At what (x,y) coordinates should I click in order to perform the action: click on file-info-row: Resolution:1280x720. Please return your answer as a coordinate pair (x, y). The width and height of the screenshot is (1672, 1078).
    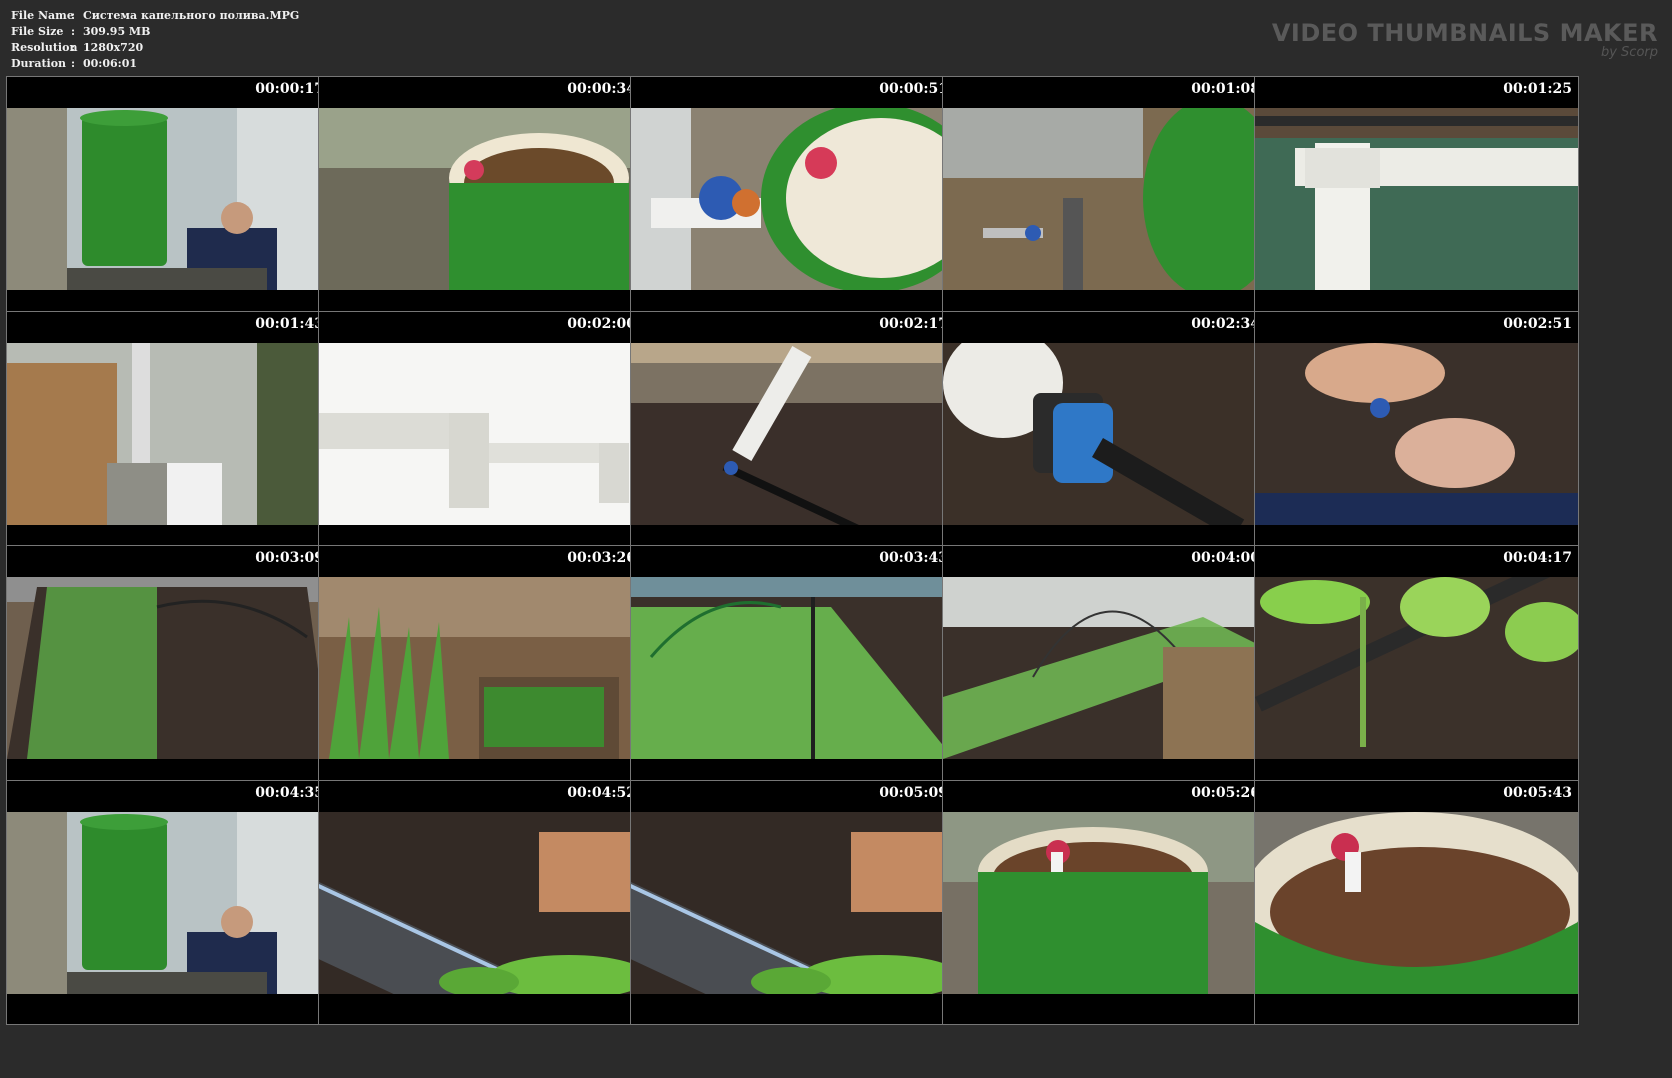
    Looking at the image, I should click on (155, 48).